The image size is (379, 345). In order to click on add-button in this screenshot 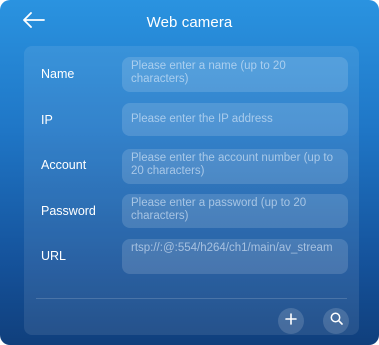, I will do `click(291, 321)`.